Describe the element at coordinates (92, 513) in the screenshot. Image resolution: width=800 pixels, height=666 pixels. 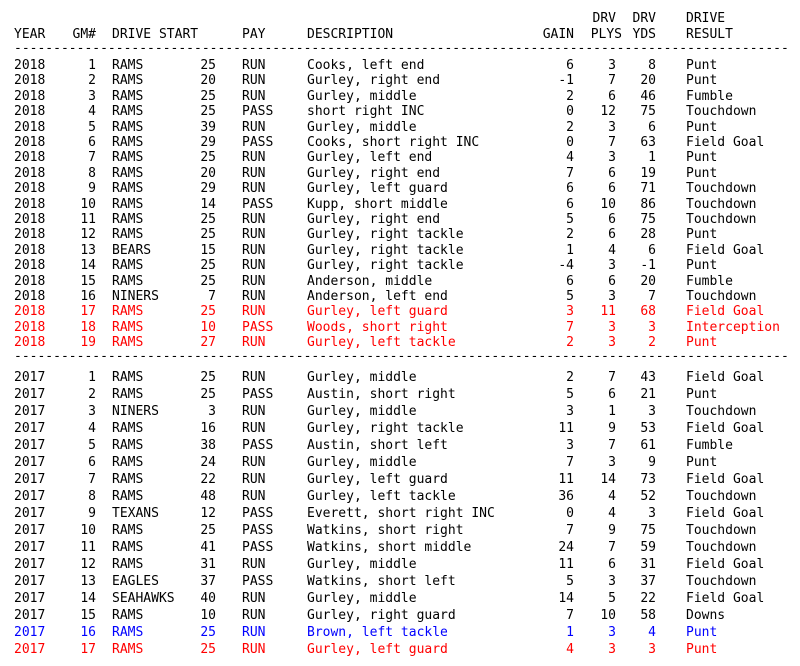
I see `cell-gm: 9` at that location.